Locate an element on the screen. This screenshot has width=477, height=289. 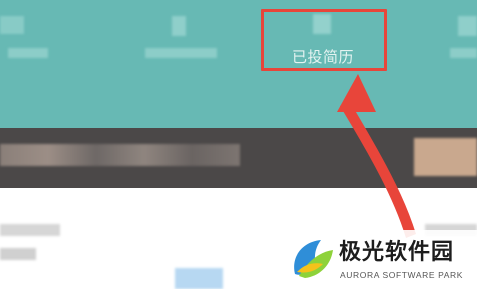
aurora-leaf-logo-icon is located at coordinates (313, 259).